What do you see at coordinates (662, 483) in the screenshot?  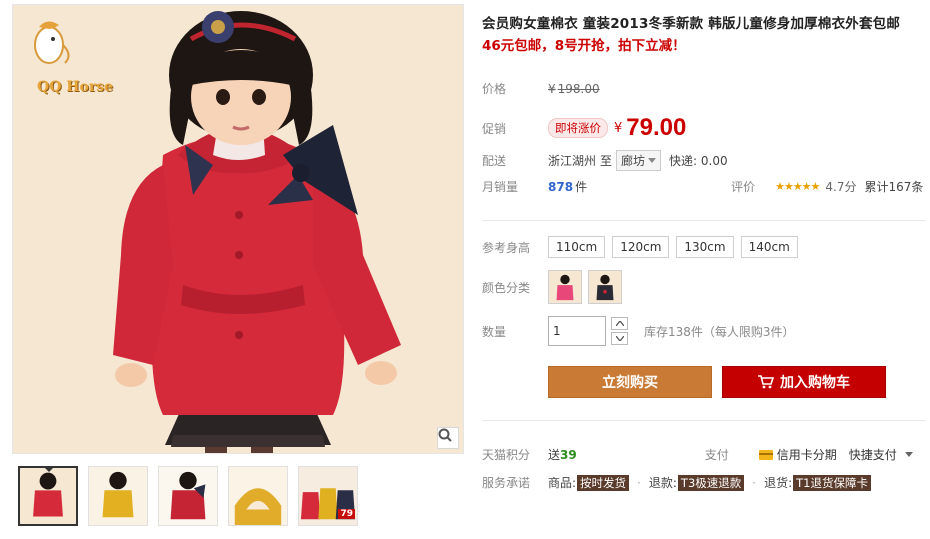 I see `promise-refund-key: 退款:` at bounding box center [662, 483].